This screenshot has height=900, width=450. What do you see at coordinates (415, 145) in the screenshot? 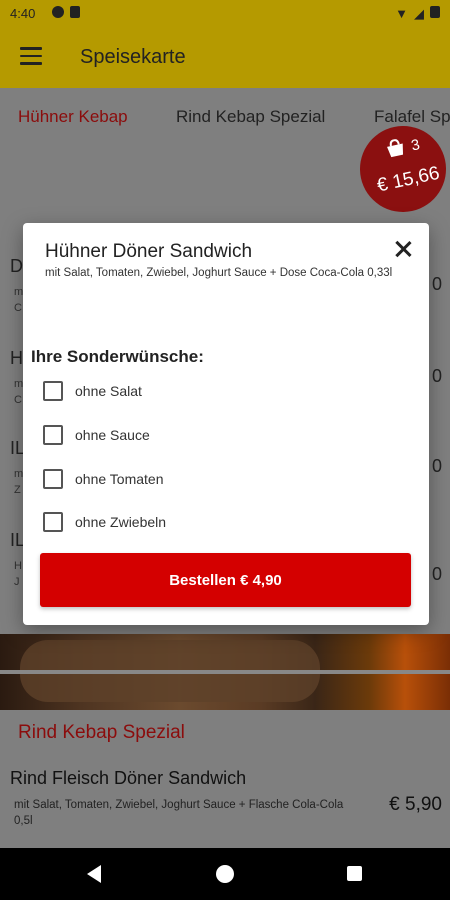
I see `cart-count: 3` at bounding box center [415, 145].